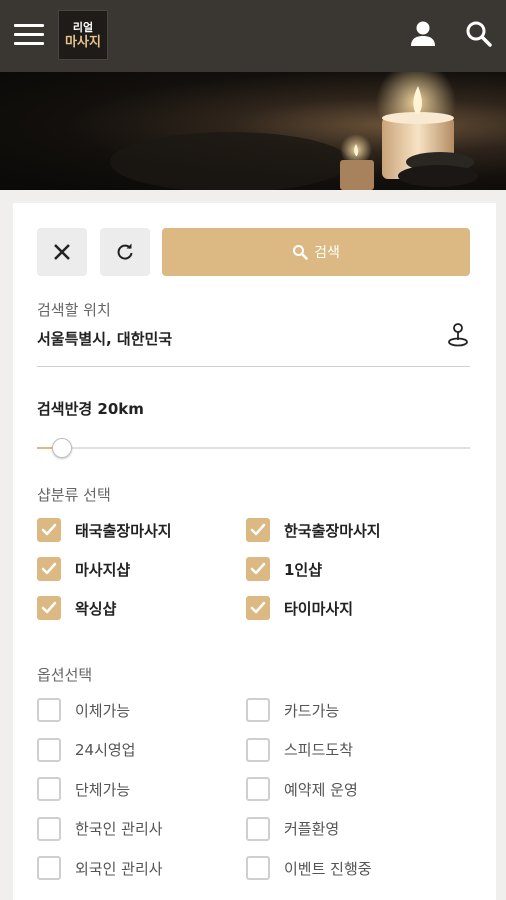  I want to click on option-checkbox-item: 한국인 관리사, so click(100, 829).